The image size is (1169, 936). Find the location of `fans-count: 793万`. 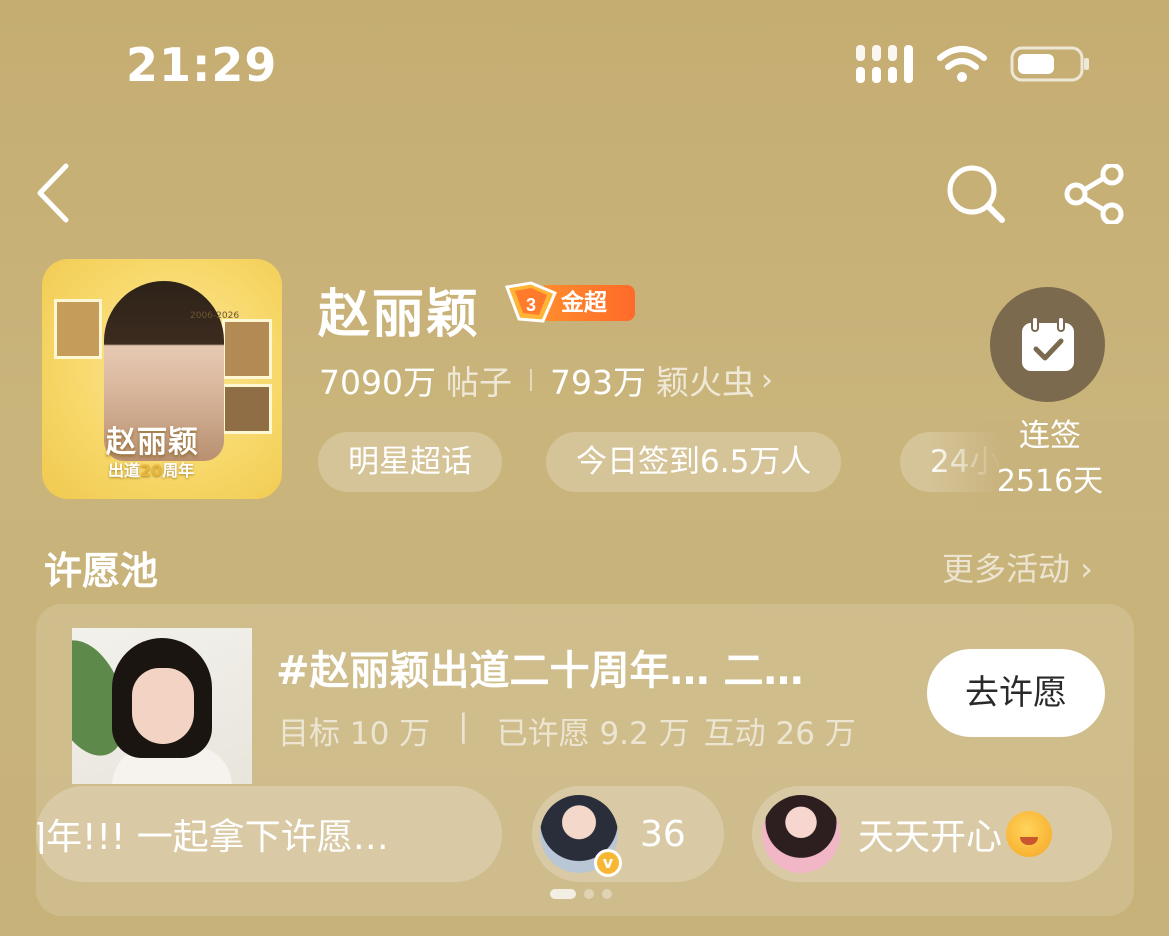

fans-count: 793万 is located at coordinates (598, 380).